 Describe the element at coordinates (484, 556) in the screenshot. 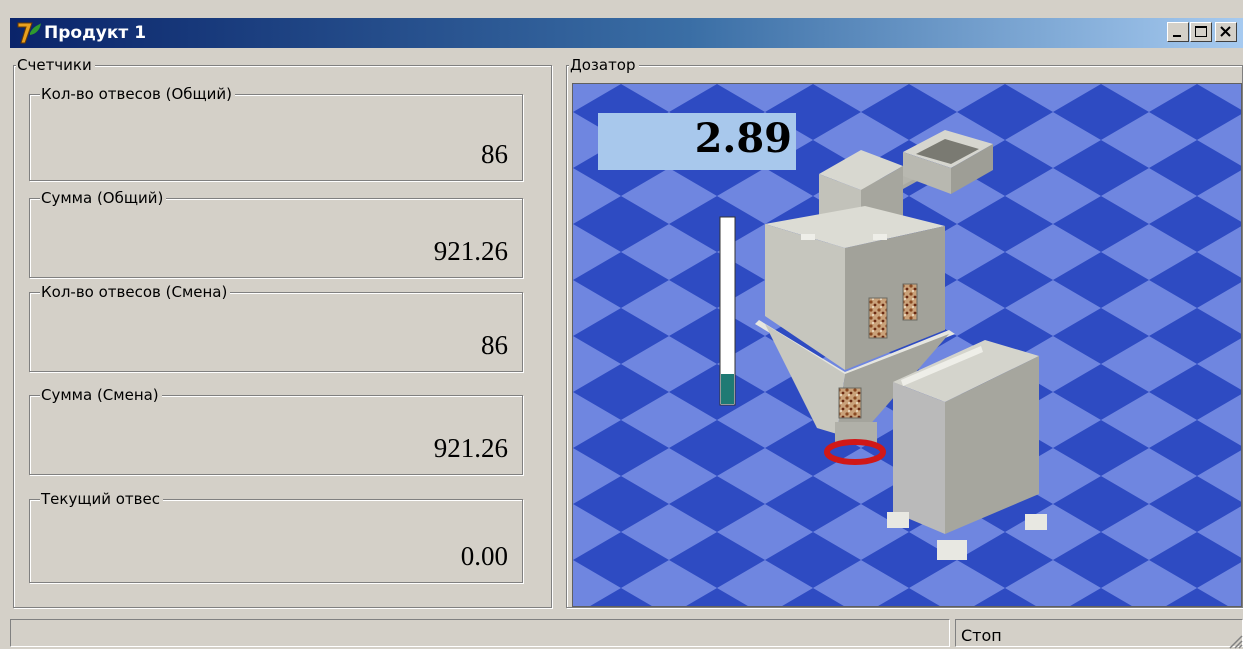

I see `counter-value: 0.00` at that location.